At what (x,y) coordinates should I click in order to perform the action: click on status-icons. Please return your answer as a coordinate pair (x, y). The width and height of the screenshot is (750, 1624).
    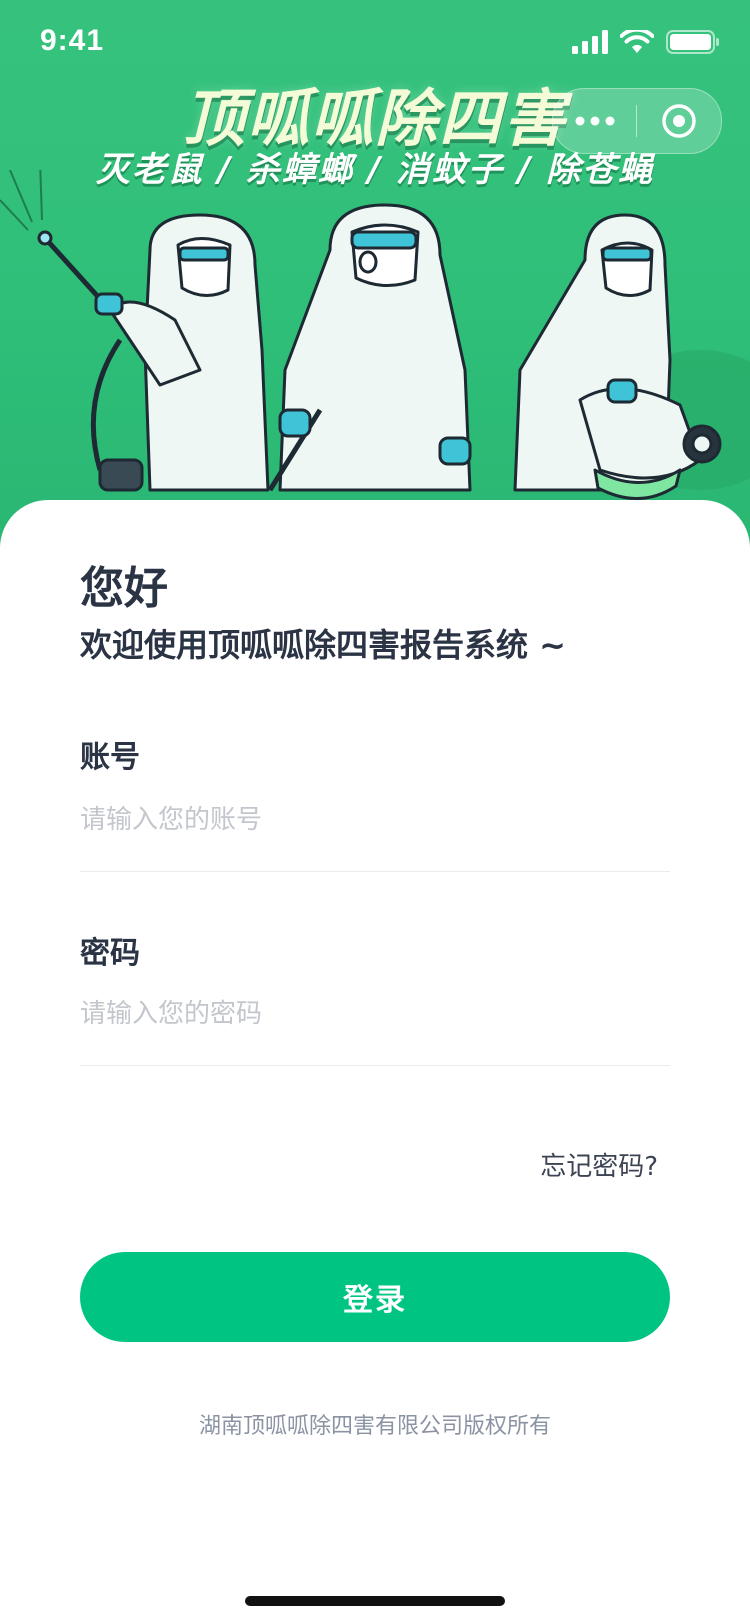
    Looking at the image, I should click on (646, 42).